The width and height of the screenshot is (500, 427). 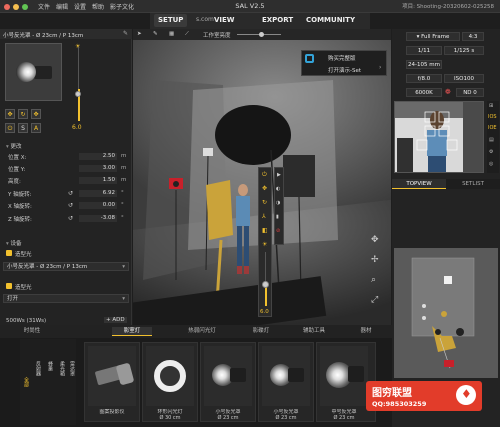 What do you see at coordinates (433, 36) in the screenshot?
I see `sensor-select: ▾ Full Frame` at bounding box center [433, 36].